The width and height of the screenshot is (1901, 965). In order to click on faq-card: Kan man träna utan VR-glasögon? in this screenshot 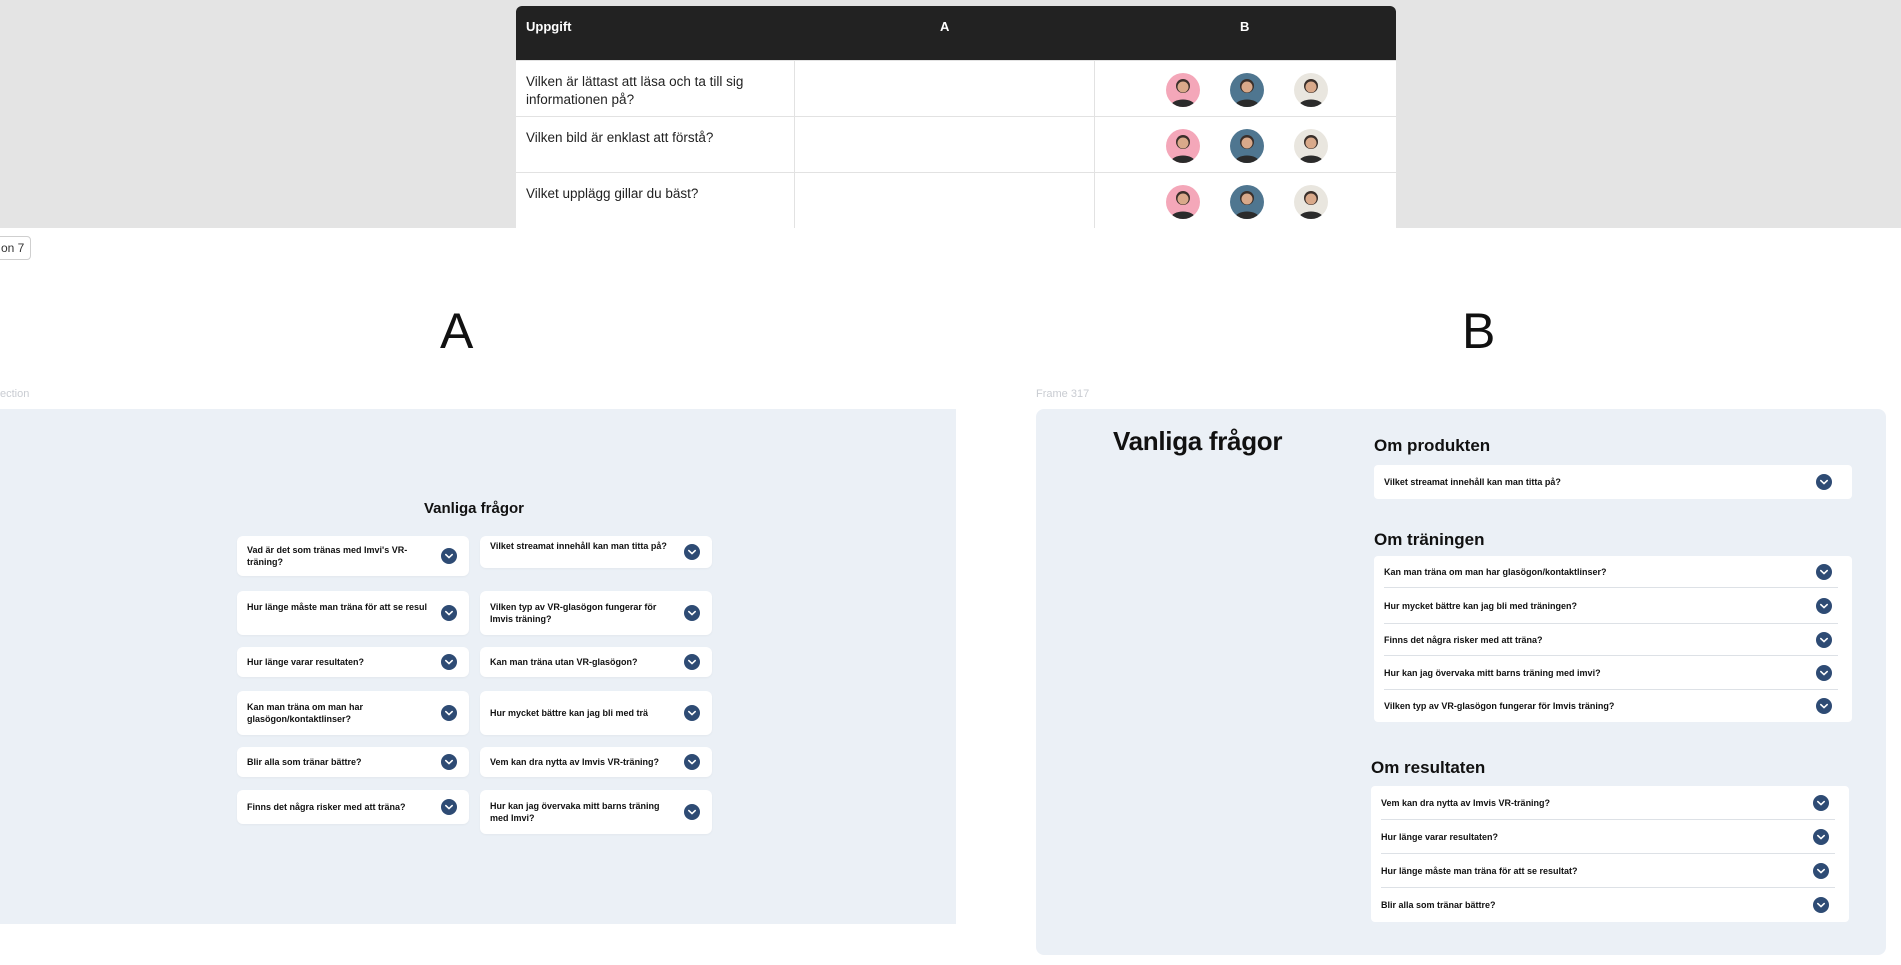, I will do `click(596, 662)`.